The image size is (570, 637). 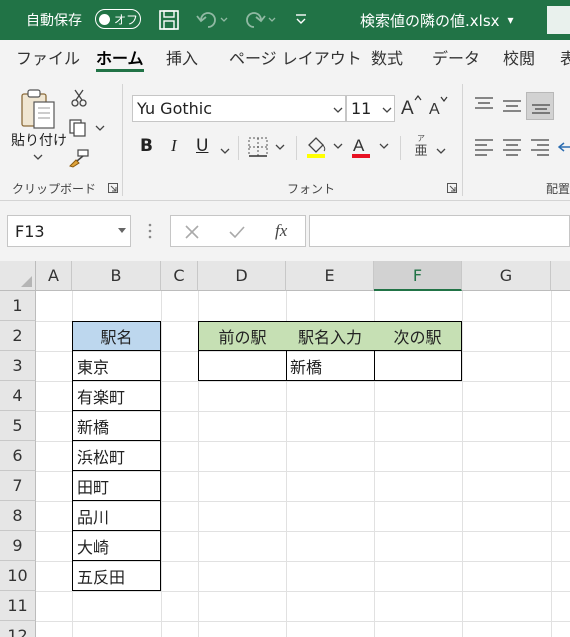 What do you see at coordinates (116, 276) in the screenshot?
I see `column-header-b: B` at bounding box center [116, 276].